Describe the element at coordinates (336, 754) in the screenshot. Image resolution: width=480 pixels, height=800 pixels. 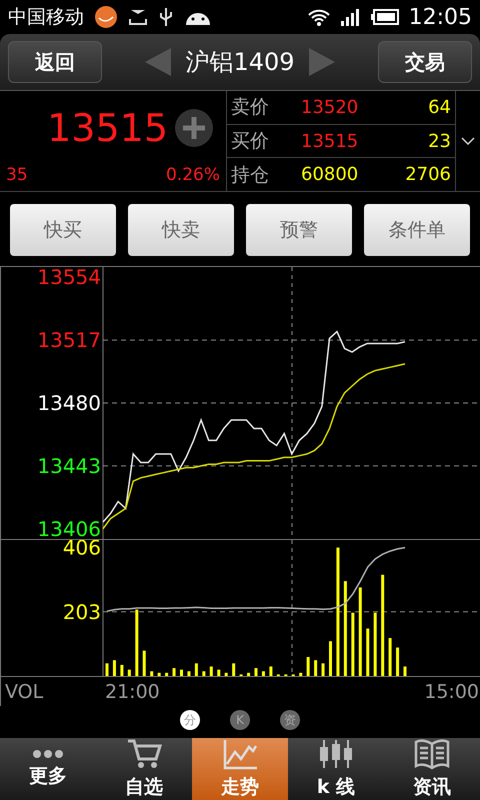
I see `candlestick-icon` at that location.